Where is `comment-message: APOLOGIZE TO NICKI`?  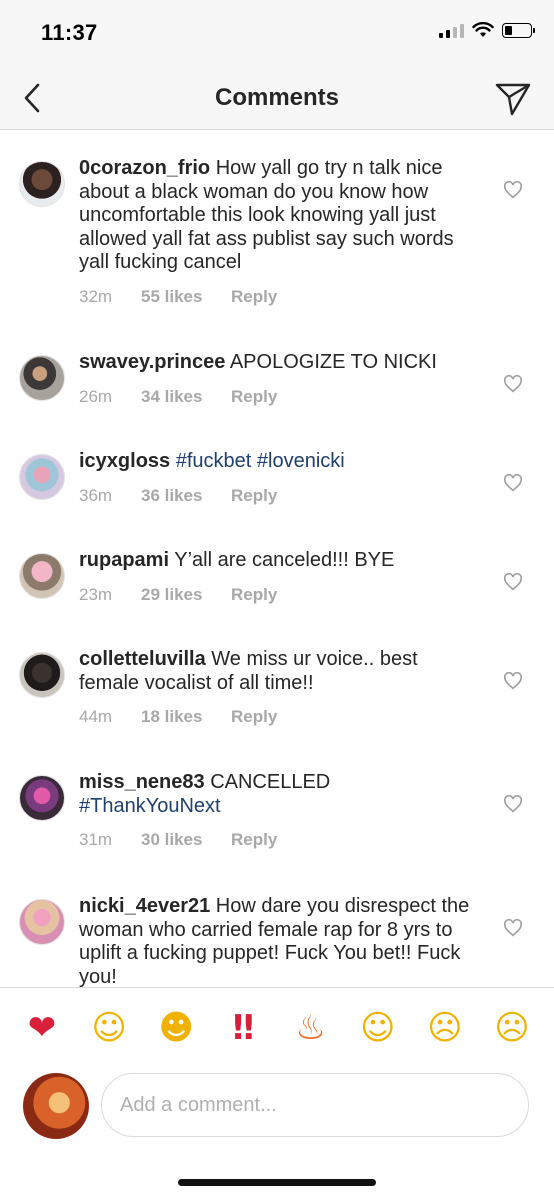
comment-message: APOLOGIZE TO NICKI is located at coordinates (333, 362).